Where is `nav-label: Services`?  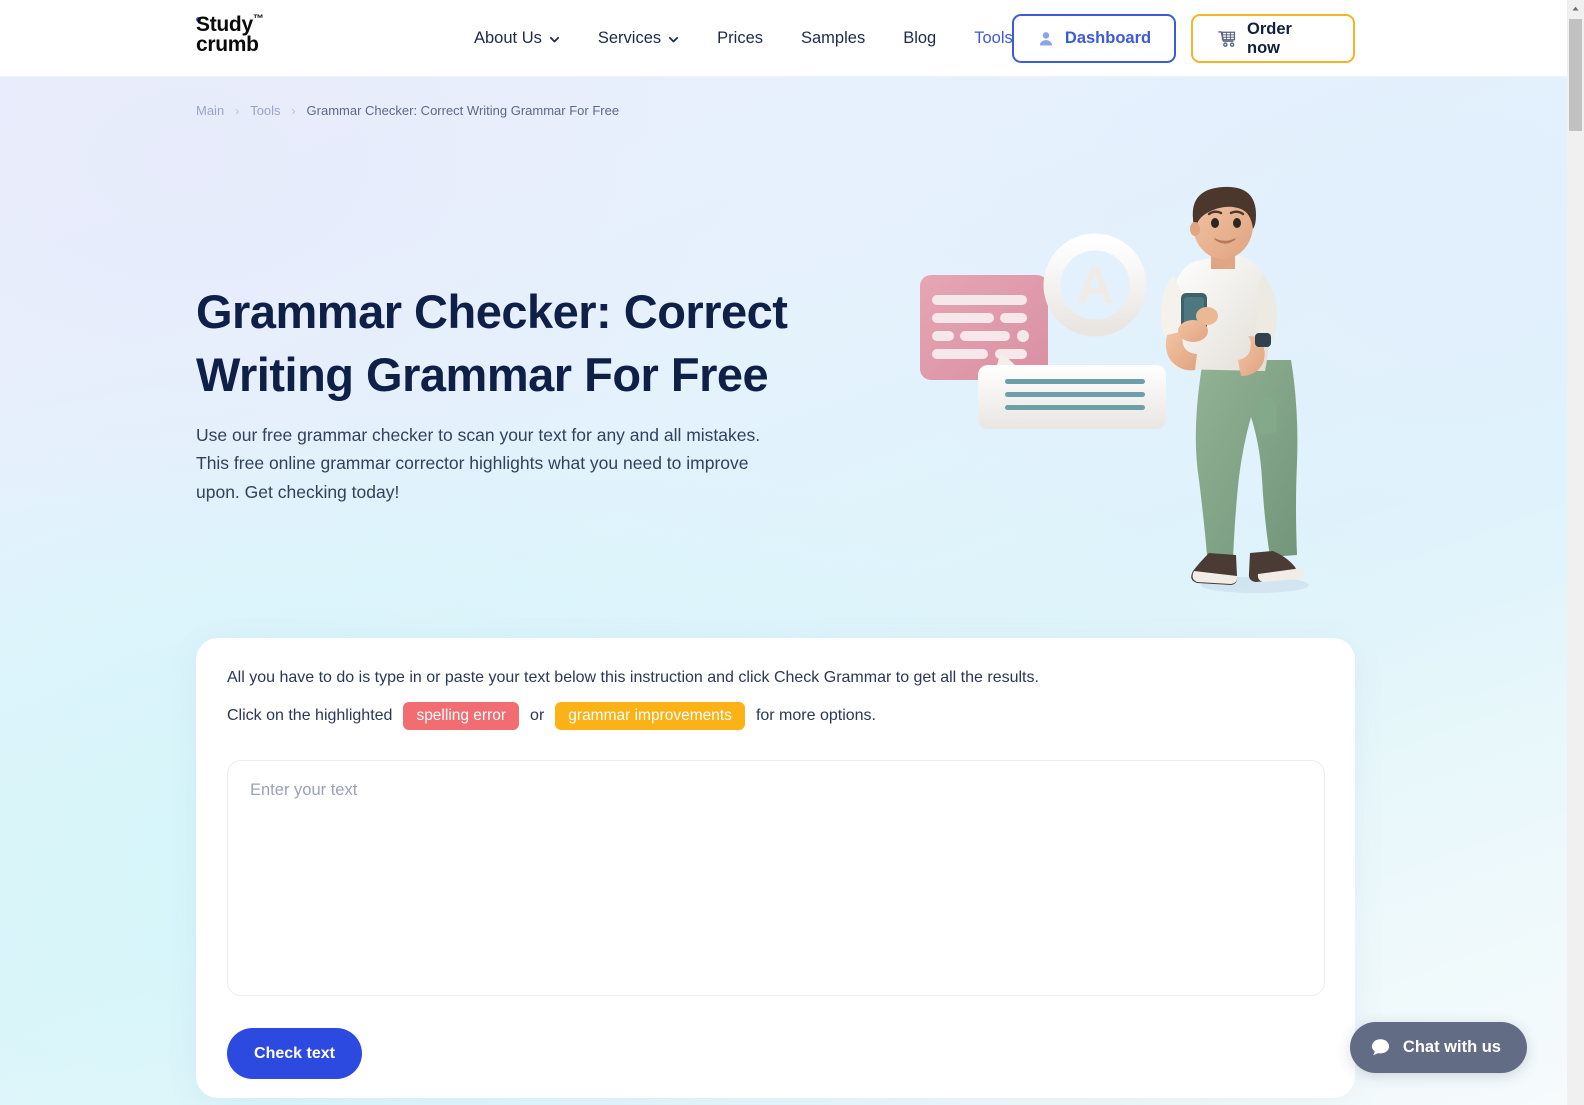 nav-label: Services is located at coordinates (629, 38).